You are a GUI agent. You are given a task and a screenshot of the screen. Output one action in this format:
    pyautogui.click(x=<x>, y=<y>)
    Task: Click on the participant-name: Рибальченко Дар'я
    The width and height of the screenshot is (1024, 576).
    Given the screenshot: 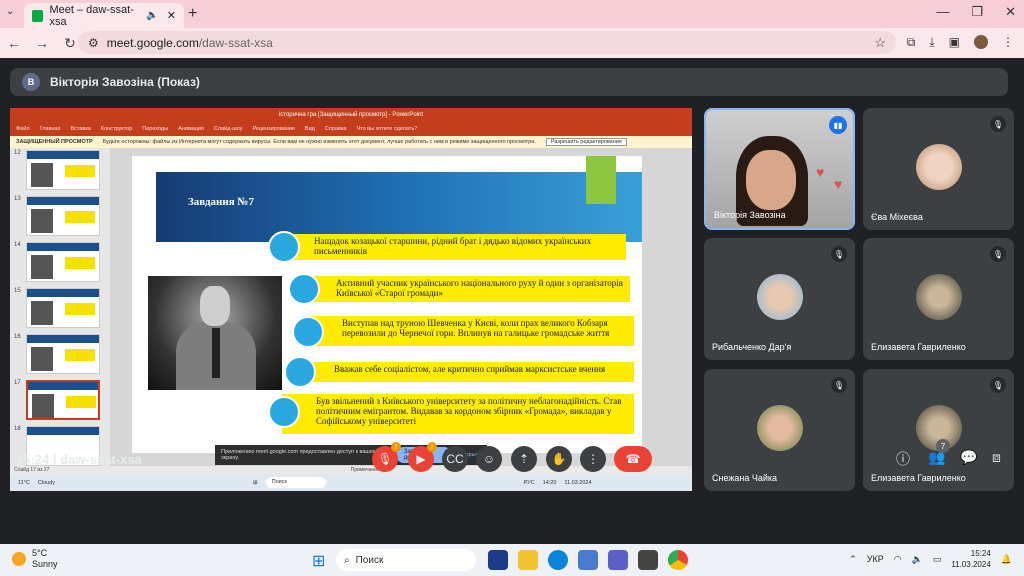 What is the action you would take?
    pyautogui.click(x=752, y=347)
    